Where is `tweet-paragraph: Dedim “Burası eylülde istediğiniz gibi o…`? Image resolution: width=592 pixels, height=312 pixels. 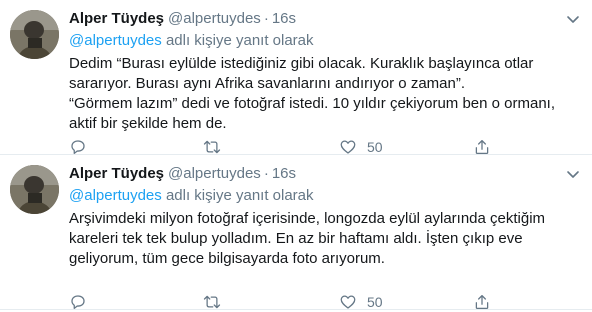
tweet-paragraph: Dedim “Burası eylülde istediğiniz gibi o… is located at coordinates (301, 73).